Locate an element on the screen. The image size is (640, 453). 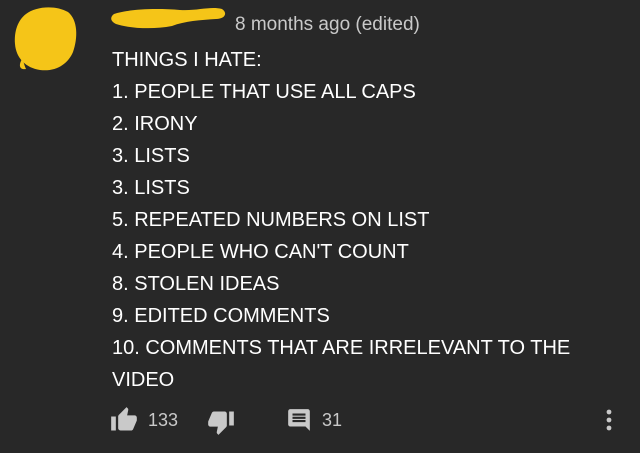
author-name-scribble is located at coordinates (168, 18).